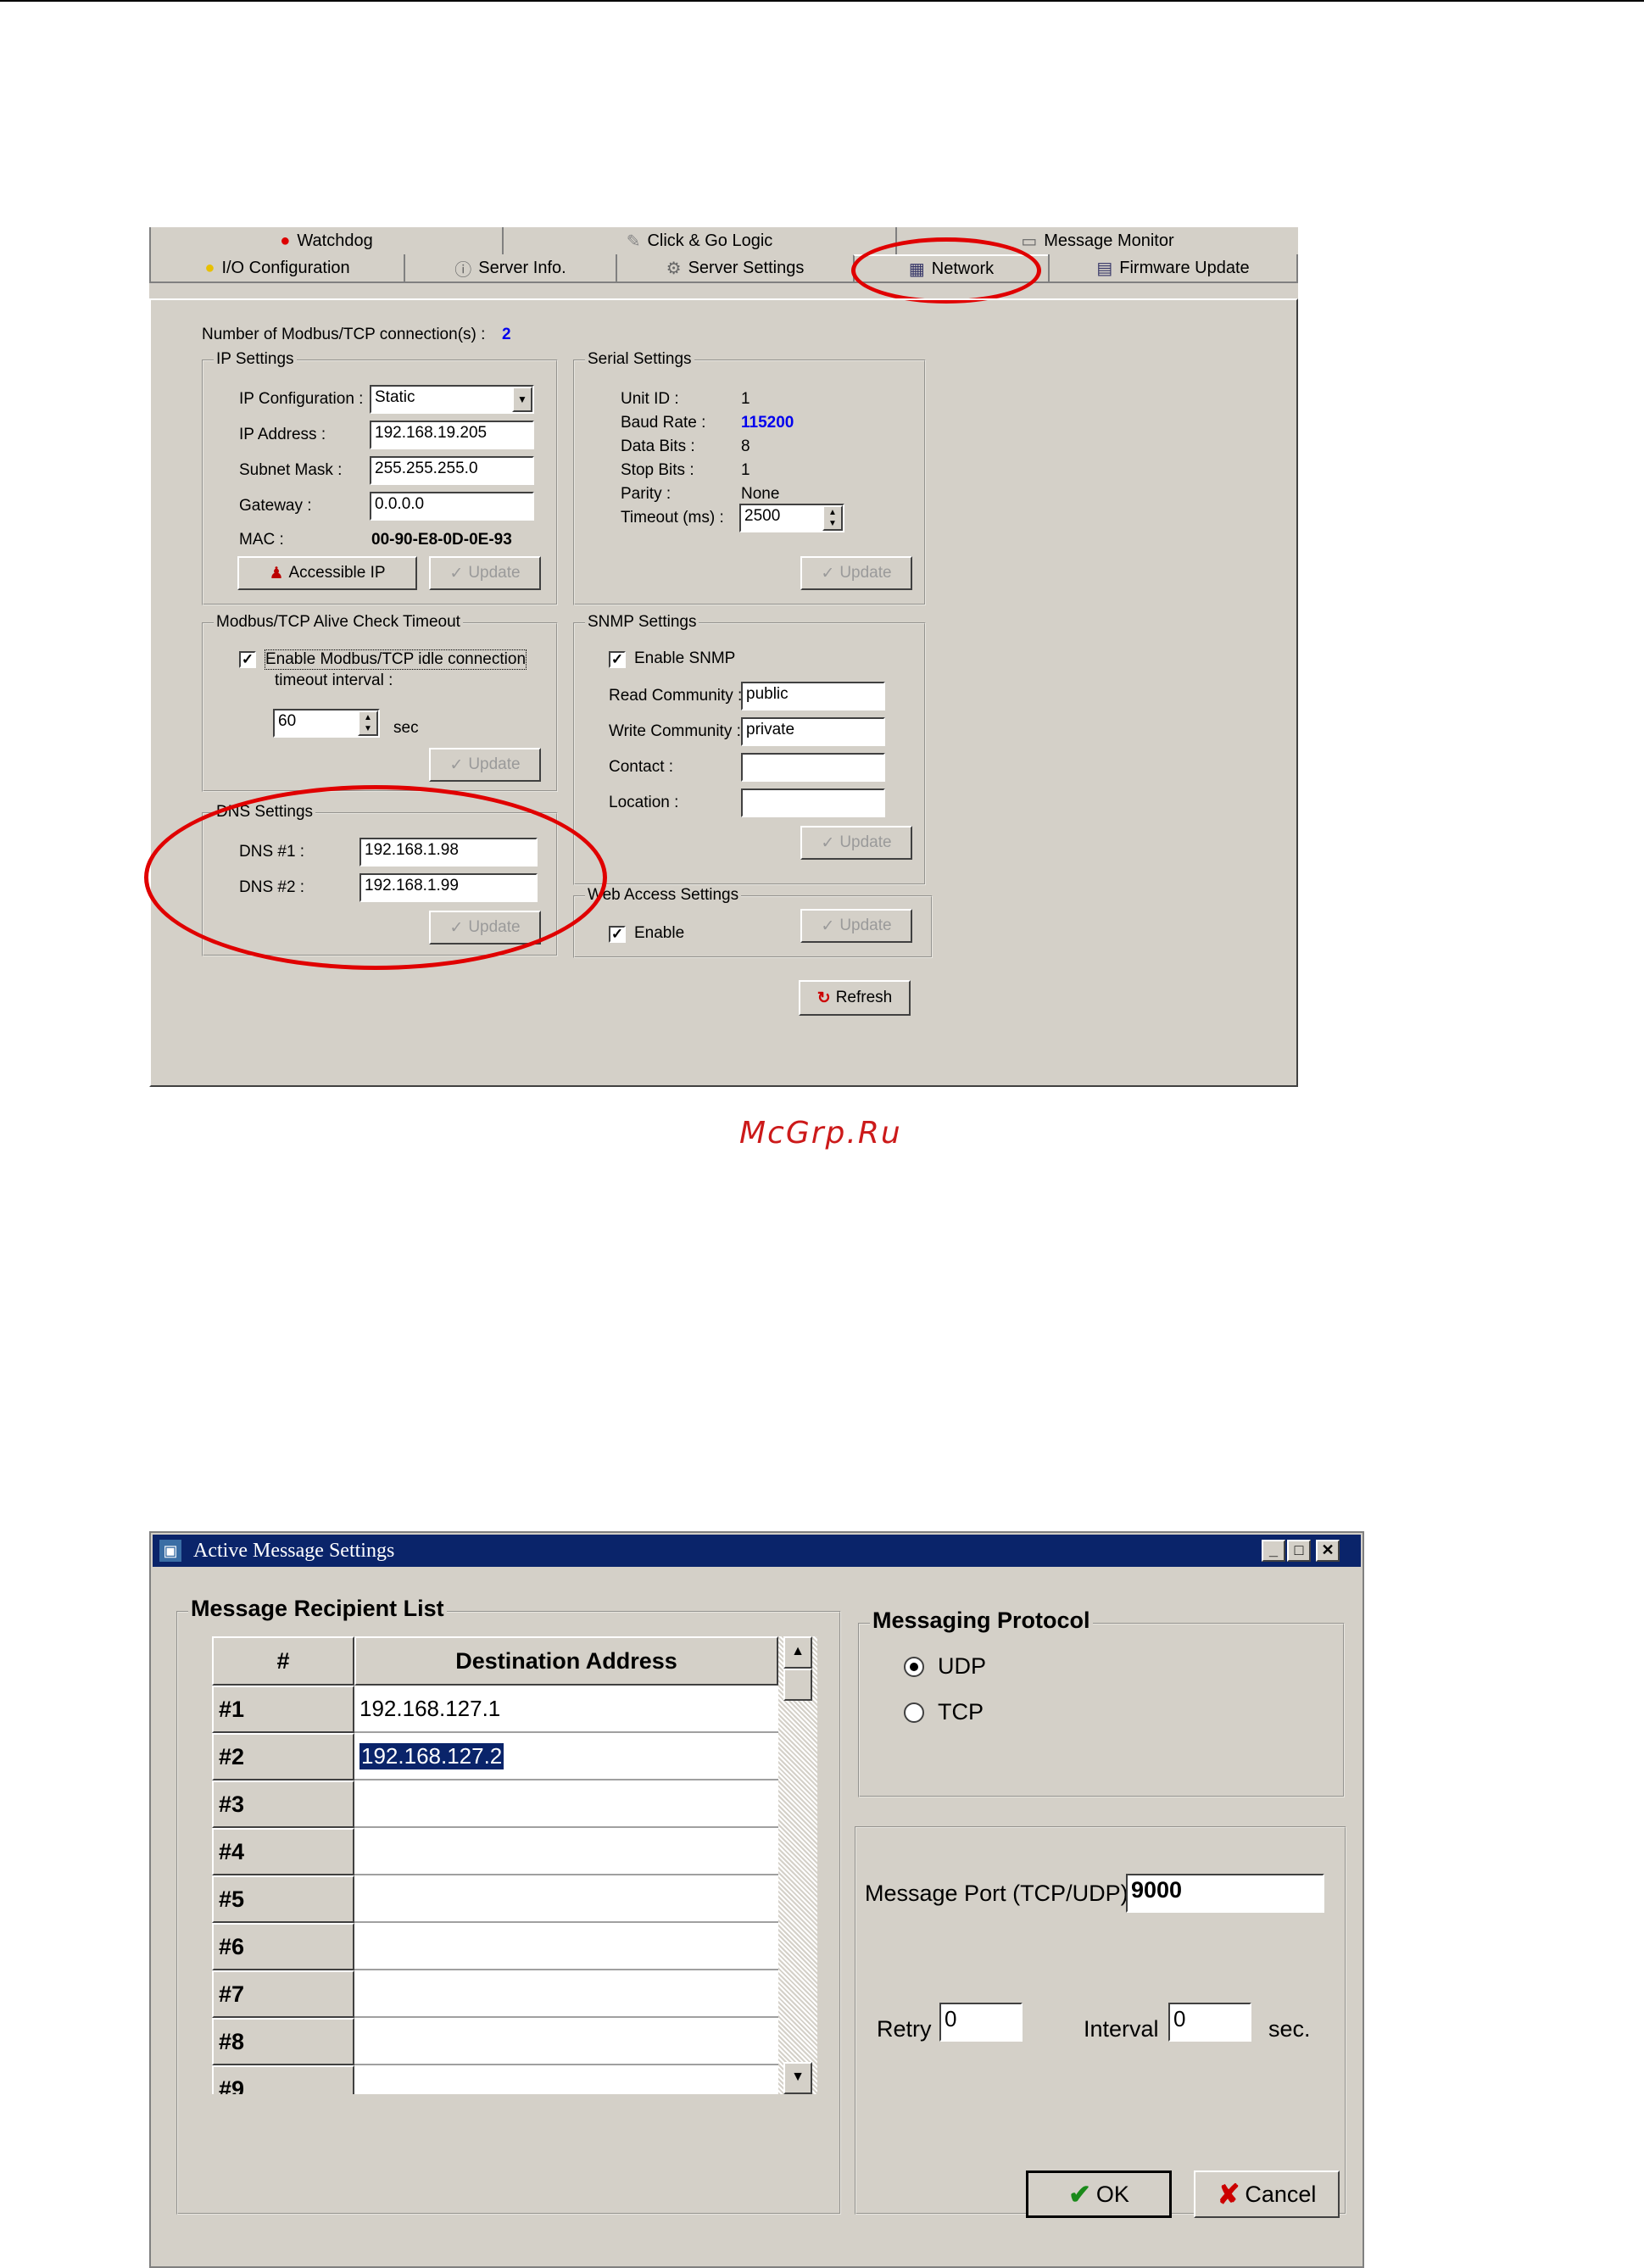  Describe the element at coordinates (255, 359) in the screenshot. I see `ip-settings-title: IP Settings` at that location.